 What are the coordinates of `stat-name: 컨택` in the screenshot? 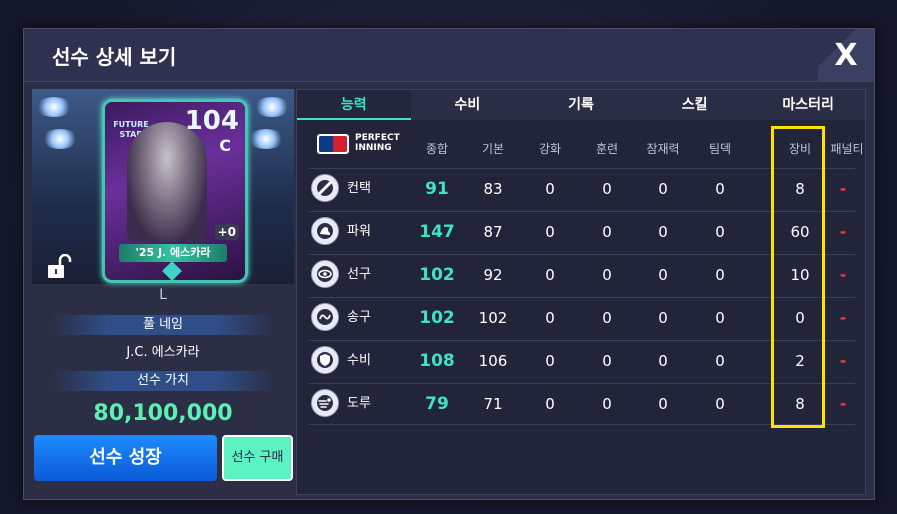 It's located at (359, 188).